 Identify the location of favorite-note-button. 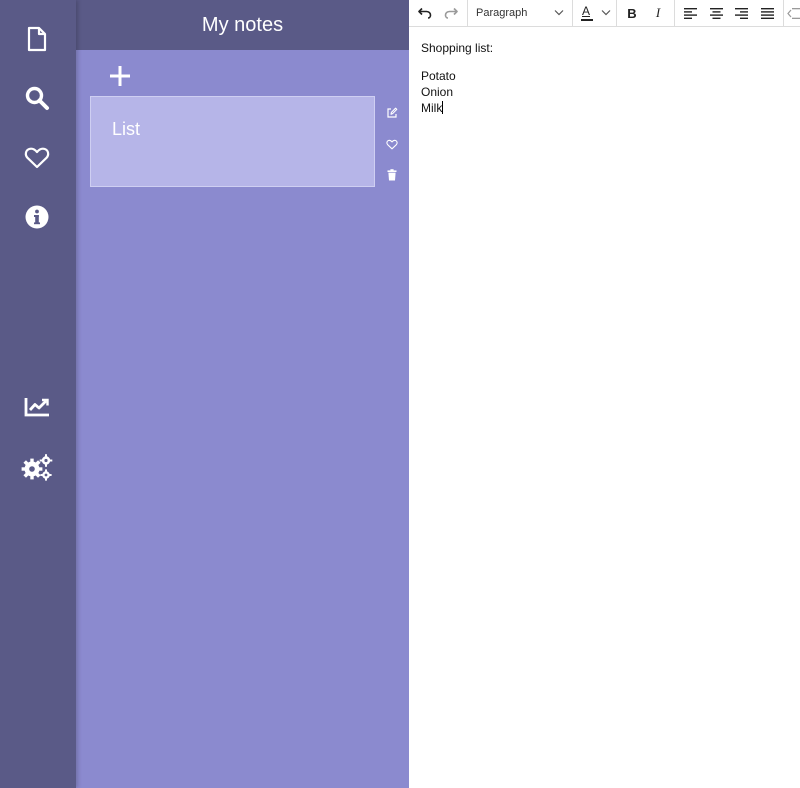
(392, 144).